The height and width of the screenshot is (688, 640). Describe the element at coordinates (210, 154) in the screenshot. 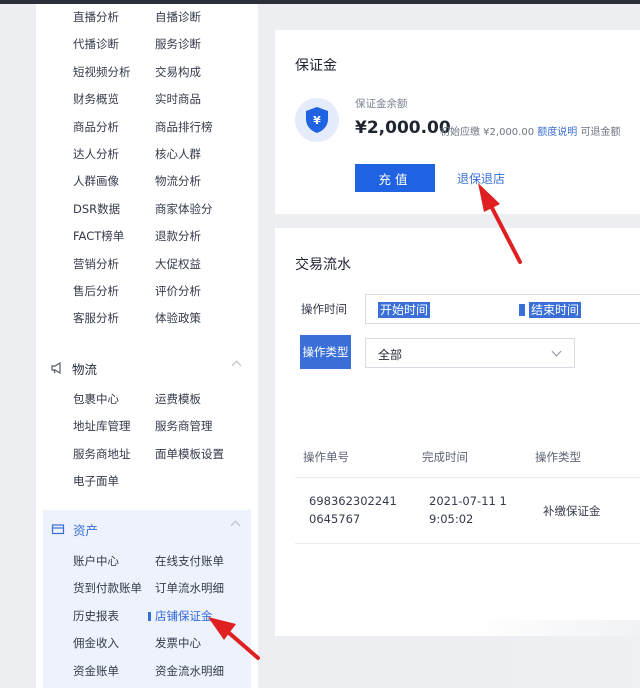

I see `sidebar-nav-link: 核心人群` at that location.